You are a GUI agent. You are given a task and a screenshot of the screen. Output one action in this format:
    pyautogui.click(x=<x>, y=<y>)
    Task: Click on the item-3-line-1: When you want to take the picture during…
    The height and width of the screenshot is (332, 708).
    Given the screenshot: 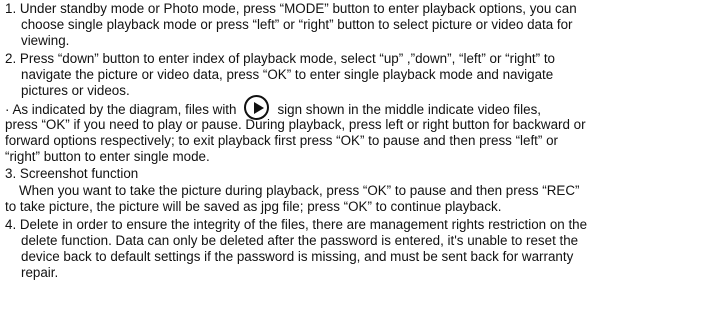 What is the action you would take?
    pyautogui.click(x=299, y=190)
    